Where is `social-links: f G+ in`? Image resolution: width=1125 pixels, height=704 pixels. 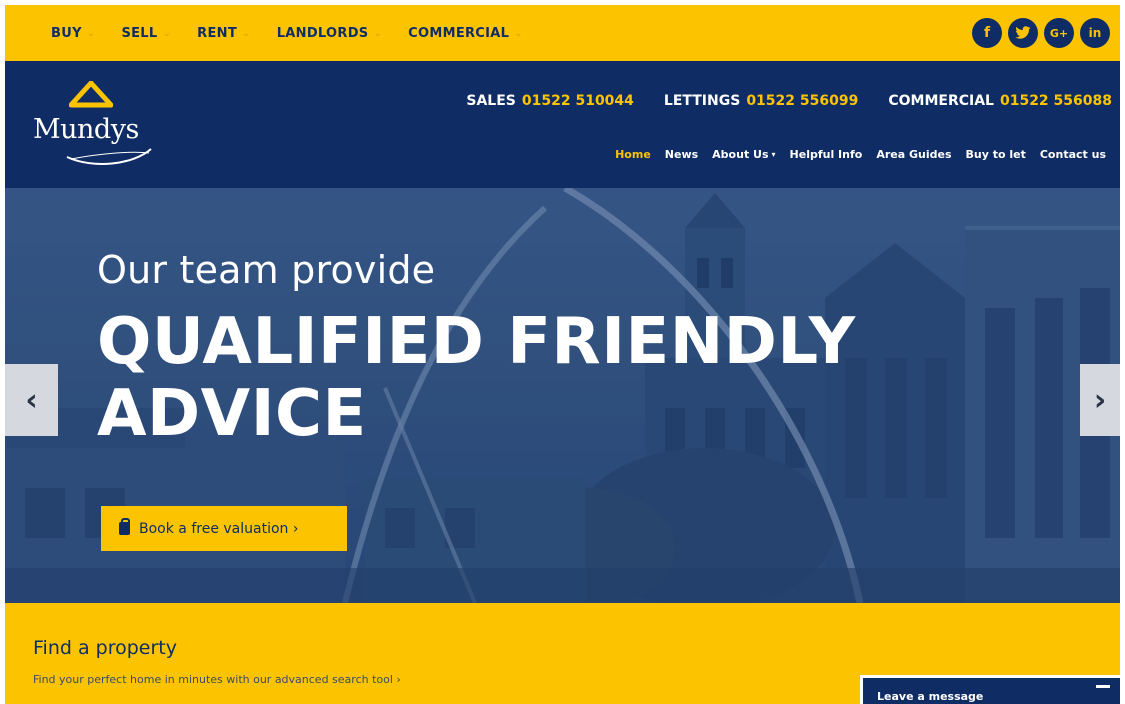 social-links: f G+ in is located at coordinates (1041, 33).